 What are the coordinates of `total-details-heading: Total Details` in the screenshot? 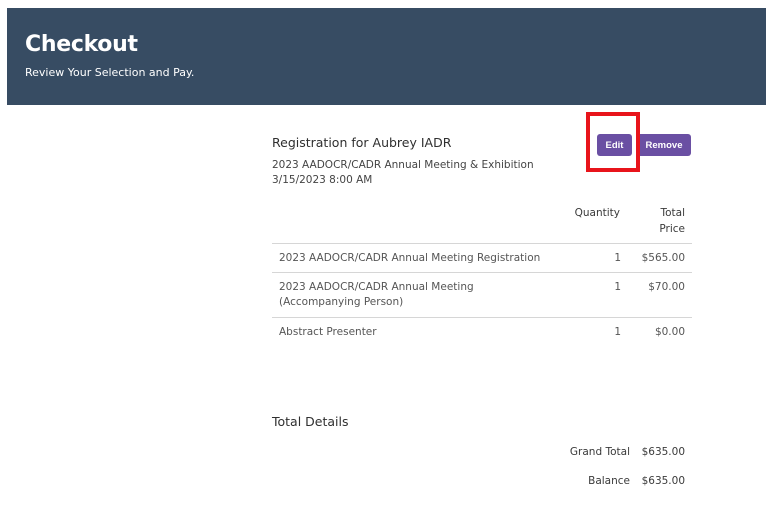 It's located at (310, 421).